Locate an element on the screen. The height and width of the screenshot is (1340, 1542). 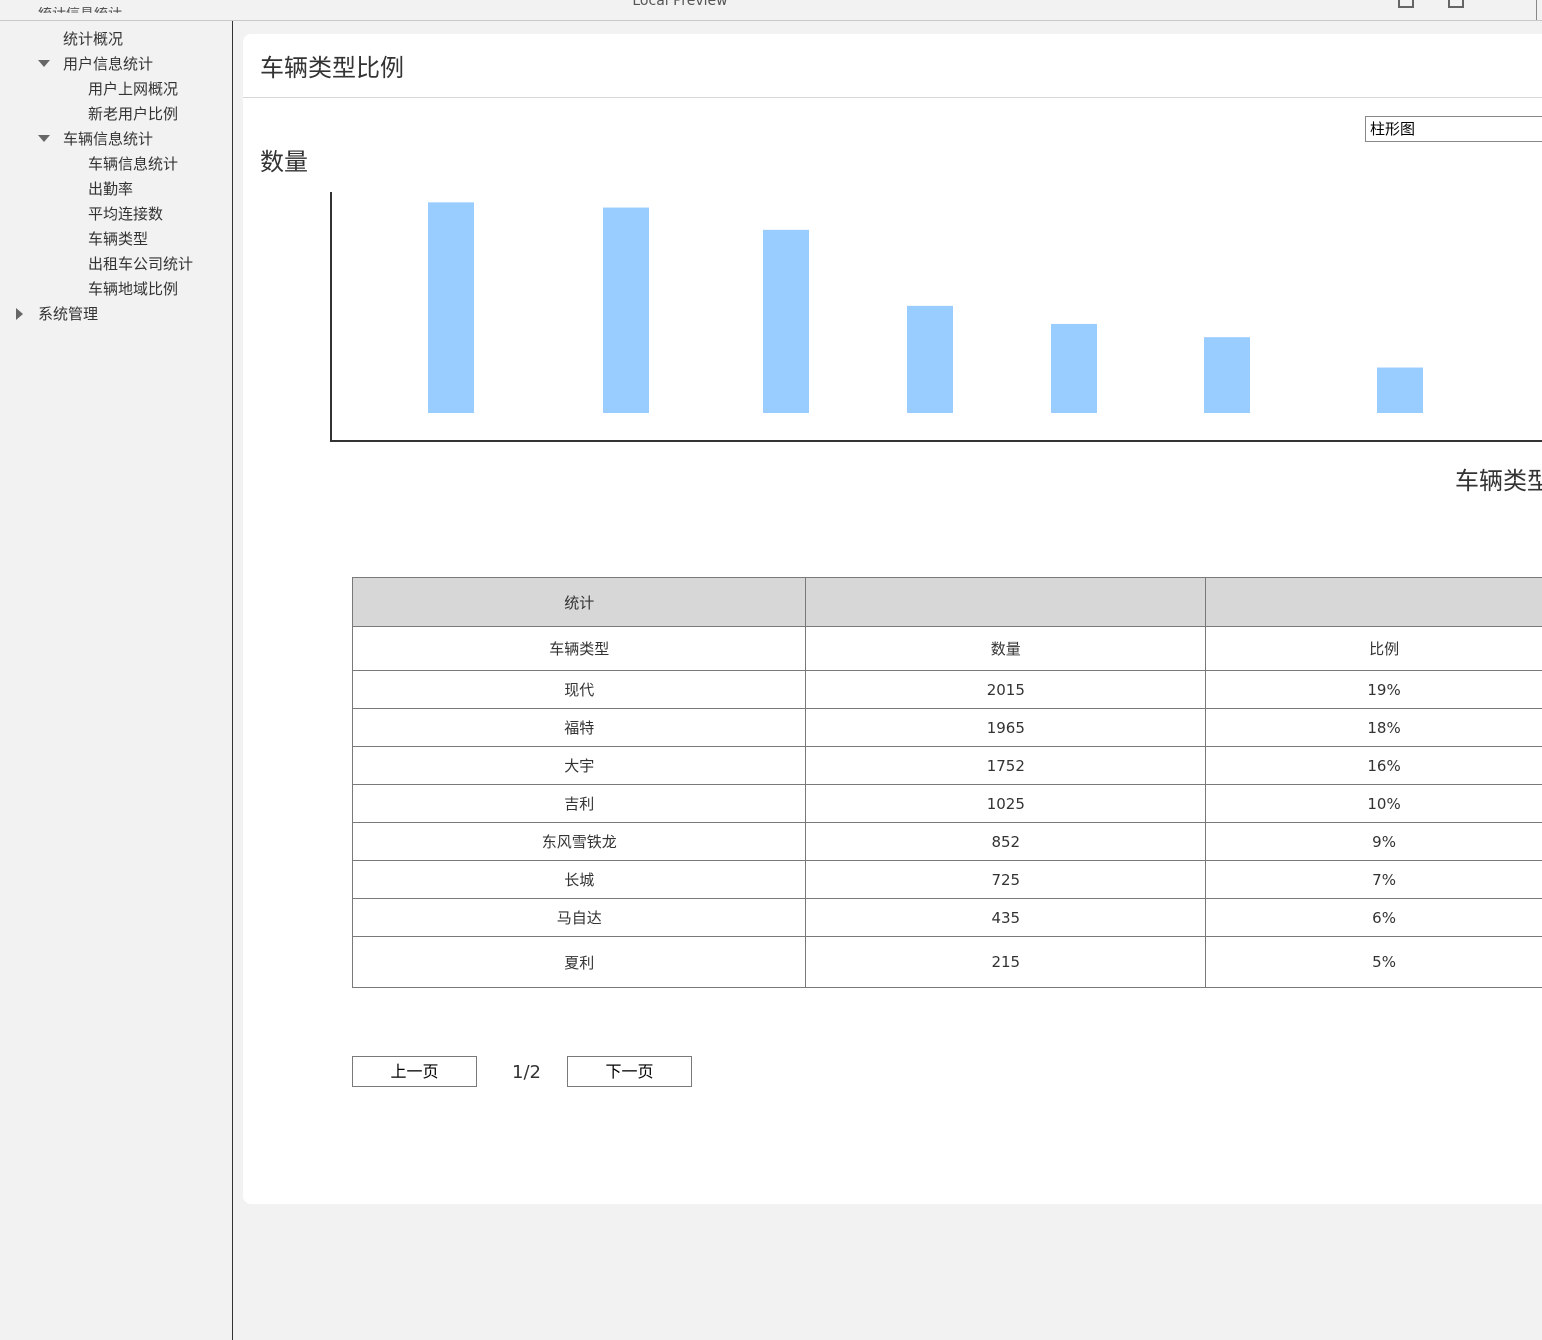
chevron-right-icon is located at coordinates (19, 314).